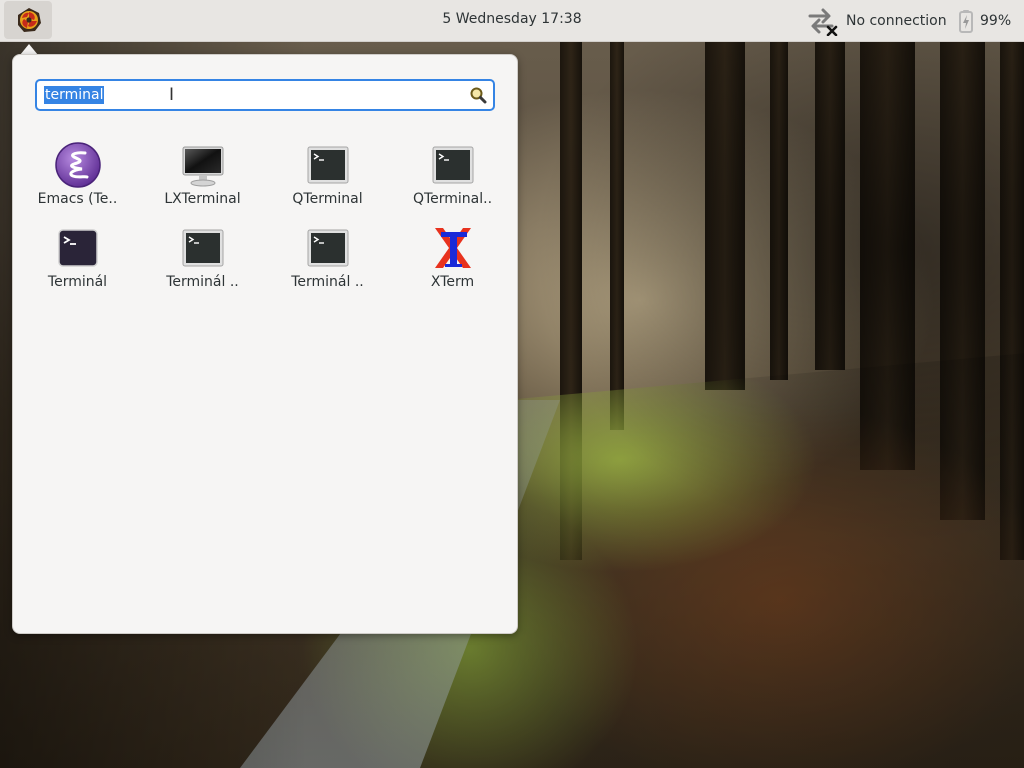 The height and width of the screenshot is (768, 1024). Describe the element at coordinates (78, 165) in the screenshot. I see `emacs-icon` at that location.